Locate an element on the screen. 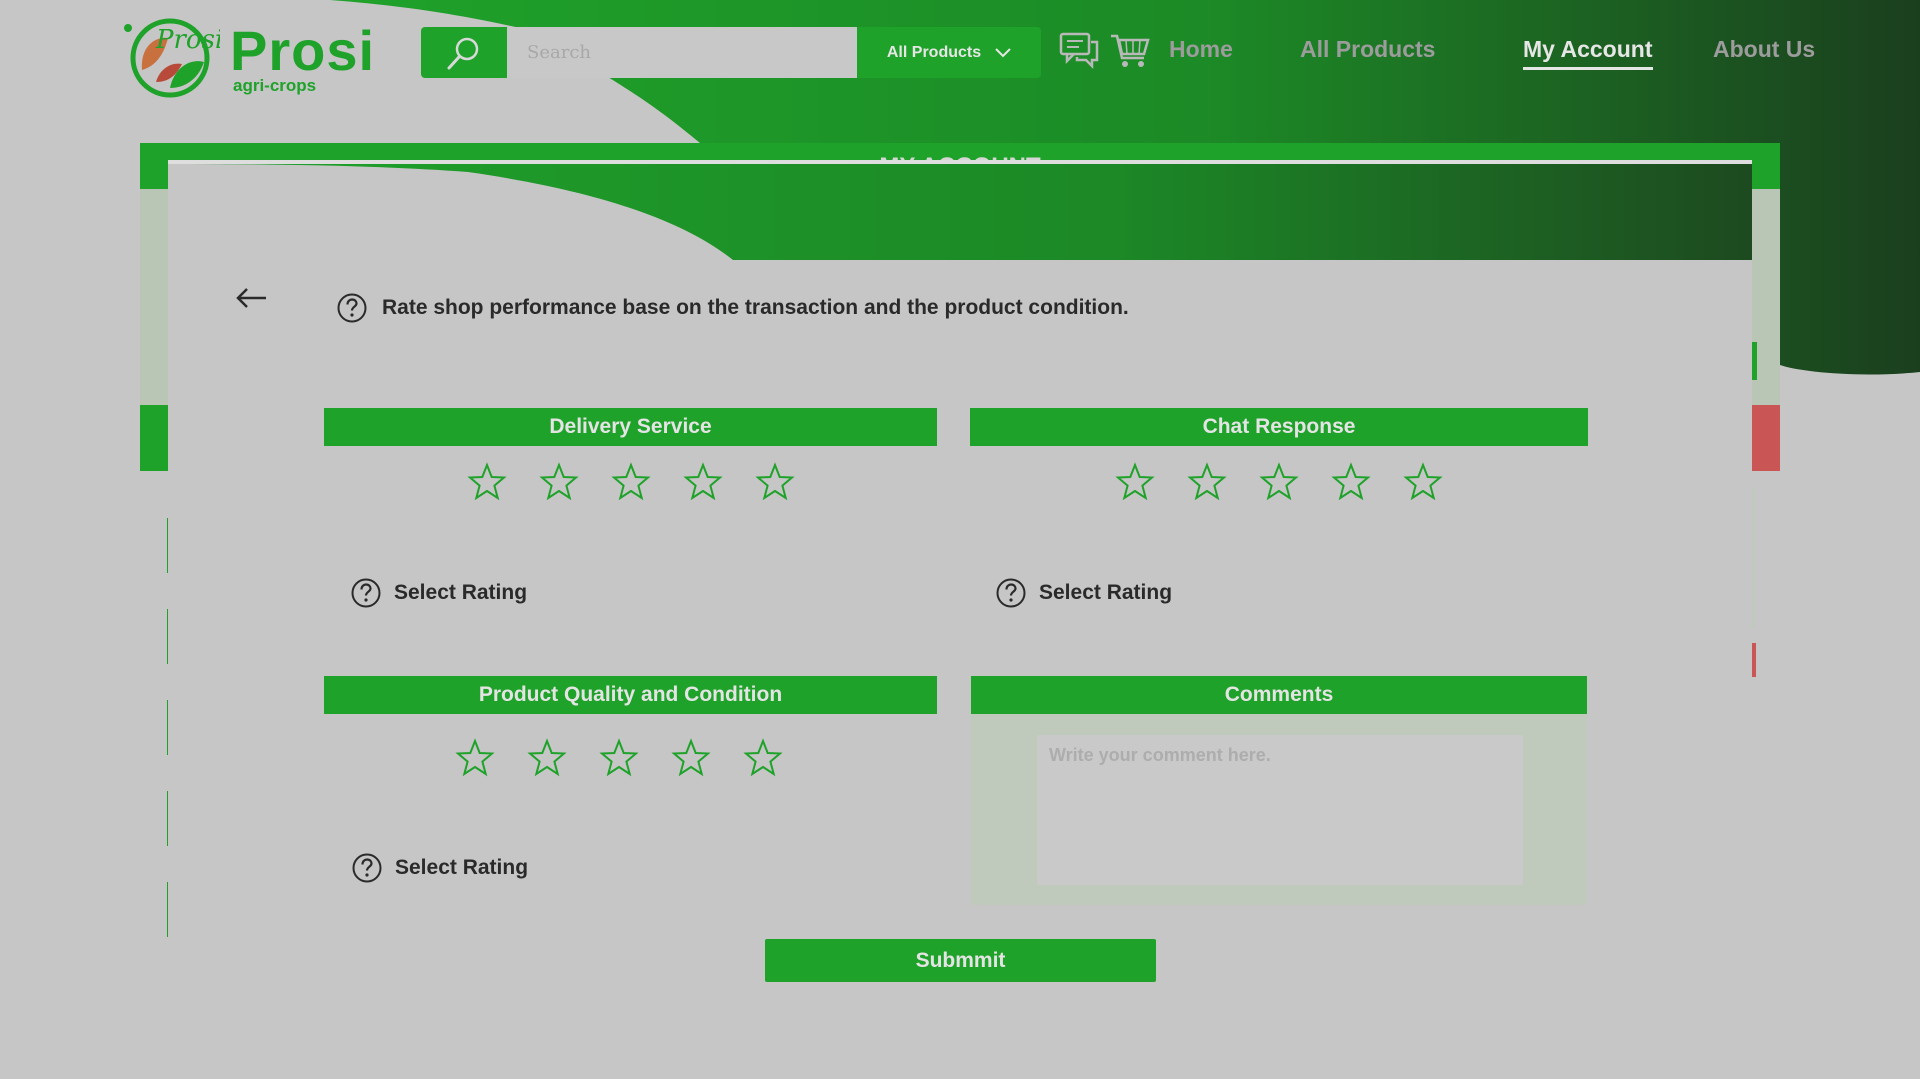 Image resolution: width=1920 pixels, height=1079 pixels. comments-card: Comments is located at coordinates (1279, 790).